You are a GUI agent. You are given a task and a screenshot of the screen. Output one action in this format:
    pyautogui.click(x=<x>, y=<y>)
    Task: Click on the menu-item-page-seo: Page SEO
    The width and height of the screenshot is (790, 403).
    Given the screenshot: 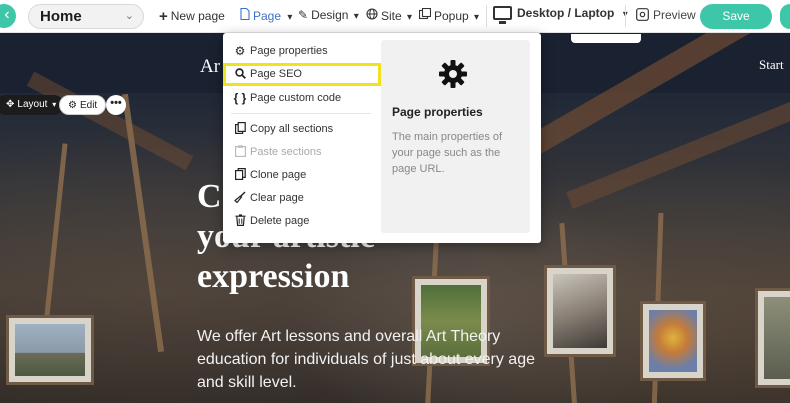 What is the action you would take?
    pyautogui.click(x=302, y=74)
    